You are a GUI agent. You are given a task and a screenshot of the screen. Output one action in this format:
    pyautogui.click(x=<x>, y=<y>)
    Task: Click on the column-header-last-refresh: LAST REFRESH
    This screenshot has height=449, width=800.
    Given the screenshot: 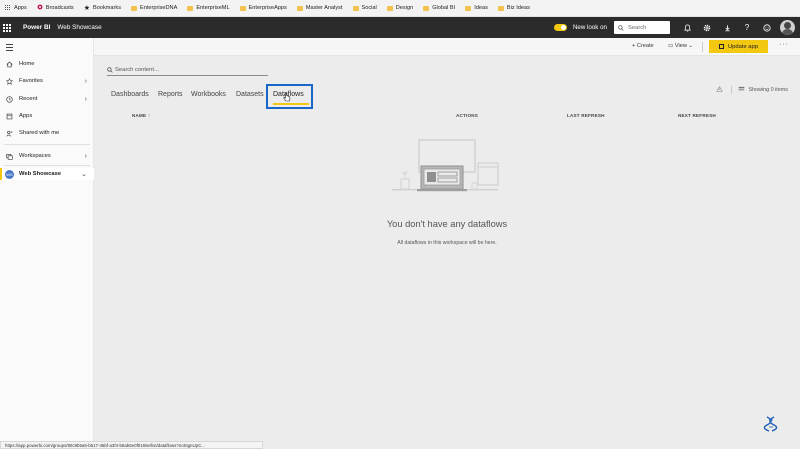 What is the action you would take?
    pyautogui.click(x=586, y=115)
    